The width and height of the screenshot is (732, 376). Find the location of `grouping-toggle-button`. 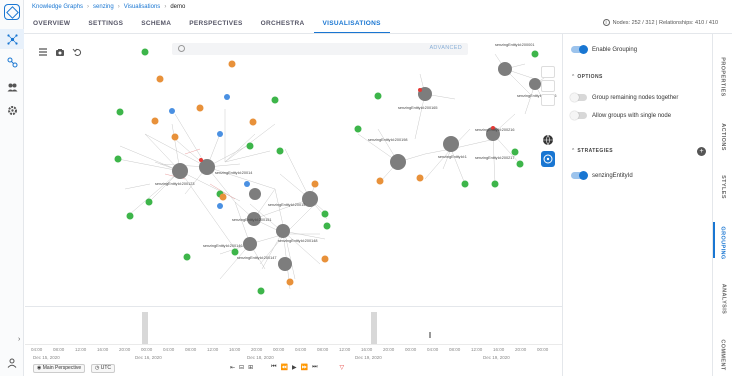

grouping-toggle-button is located at coordinates (548, 159).